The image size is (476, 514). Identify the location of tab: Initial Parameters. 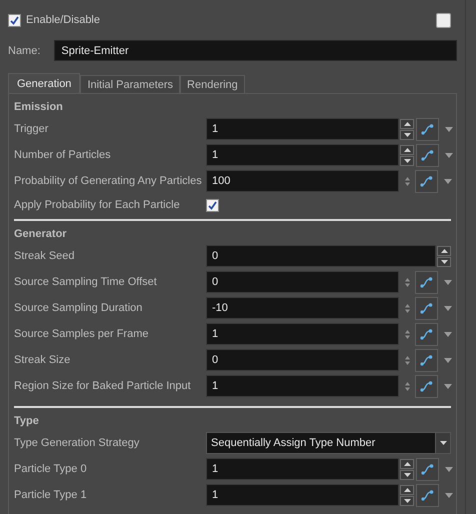
(130, 84).